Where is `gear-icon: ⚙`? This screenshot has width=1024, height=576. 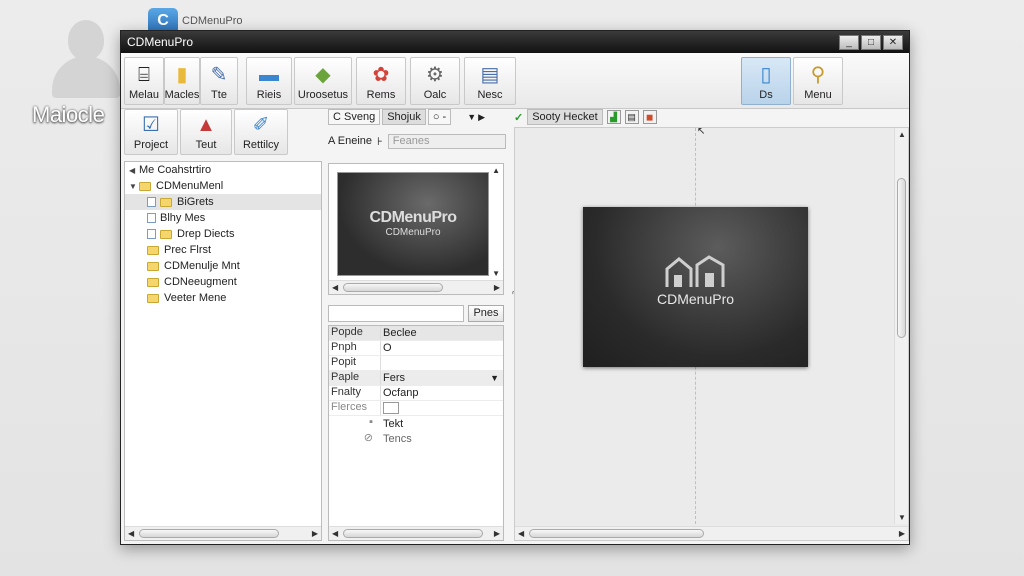
gear-icon: ⚙ is located at coordinates (435, 75).